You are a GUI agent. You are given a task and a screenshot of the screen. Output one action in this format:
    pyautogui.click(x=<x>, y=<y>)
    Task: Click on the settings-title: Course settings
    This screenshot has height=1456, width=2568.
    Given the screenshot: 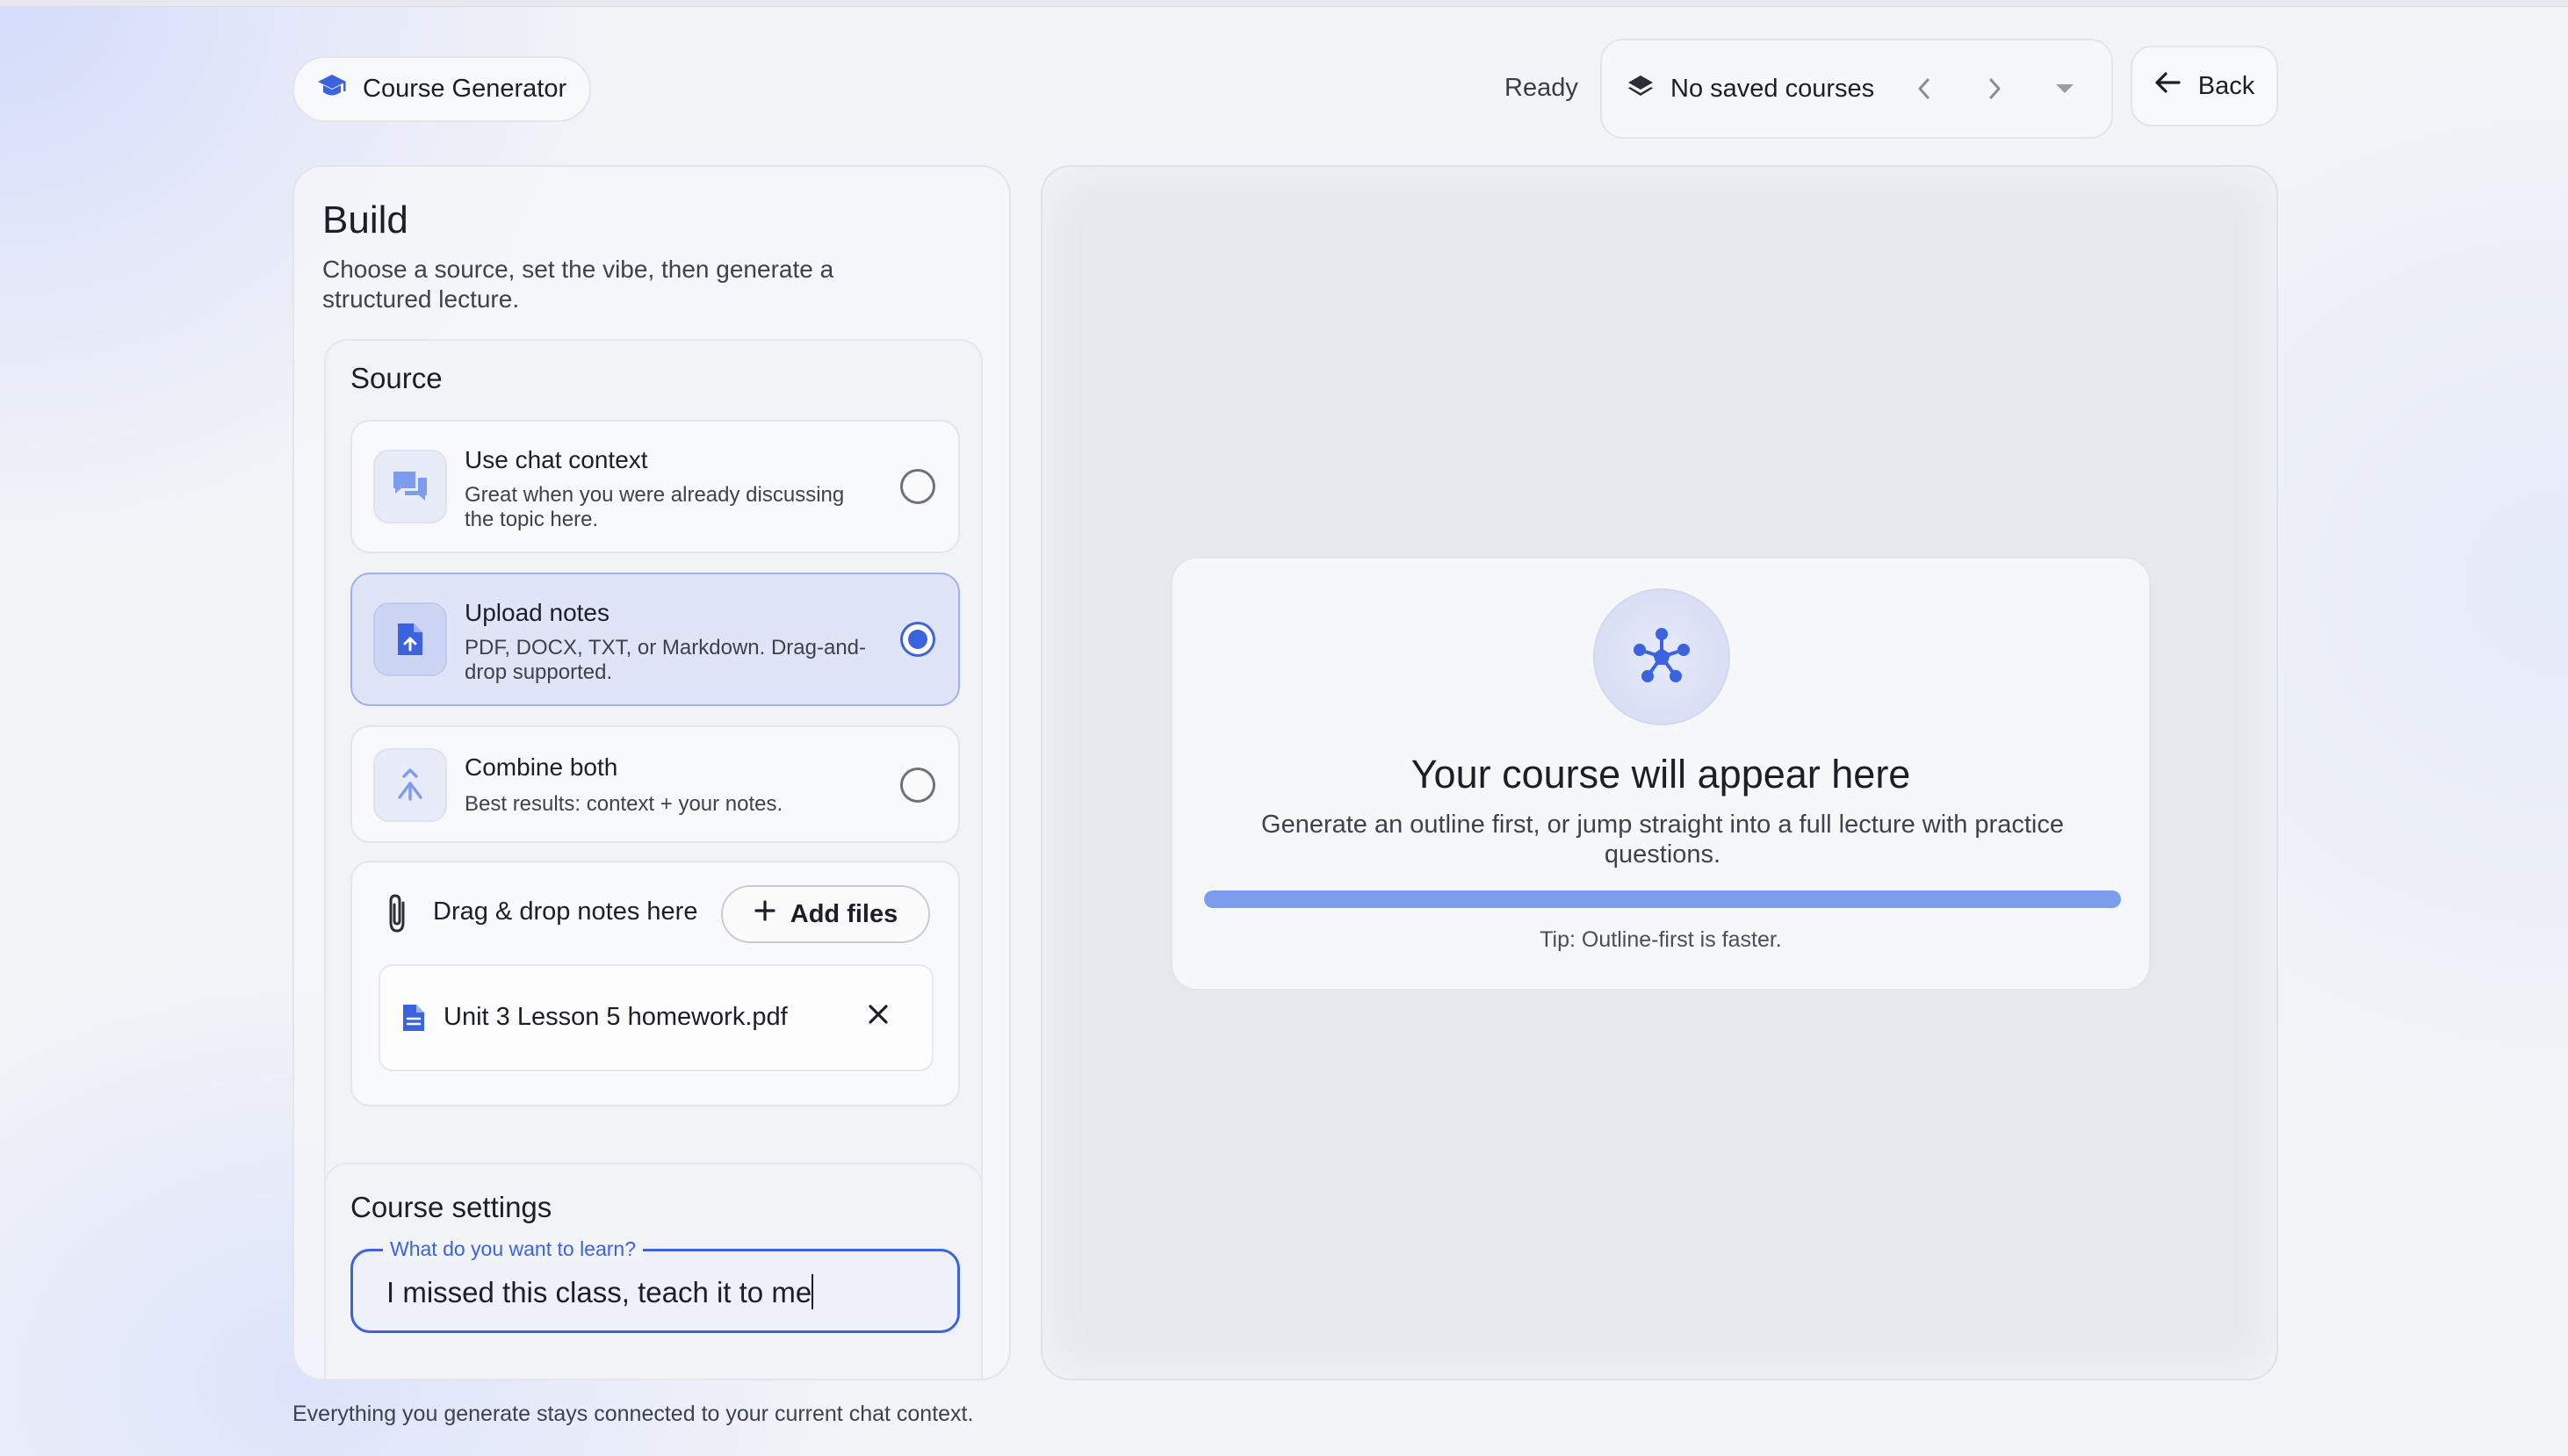 What is the action you would take?
    pyautogui.click(x=451, y=1207)
    